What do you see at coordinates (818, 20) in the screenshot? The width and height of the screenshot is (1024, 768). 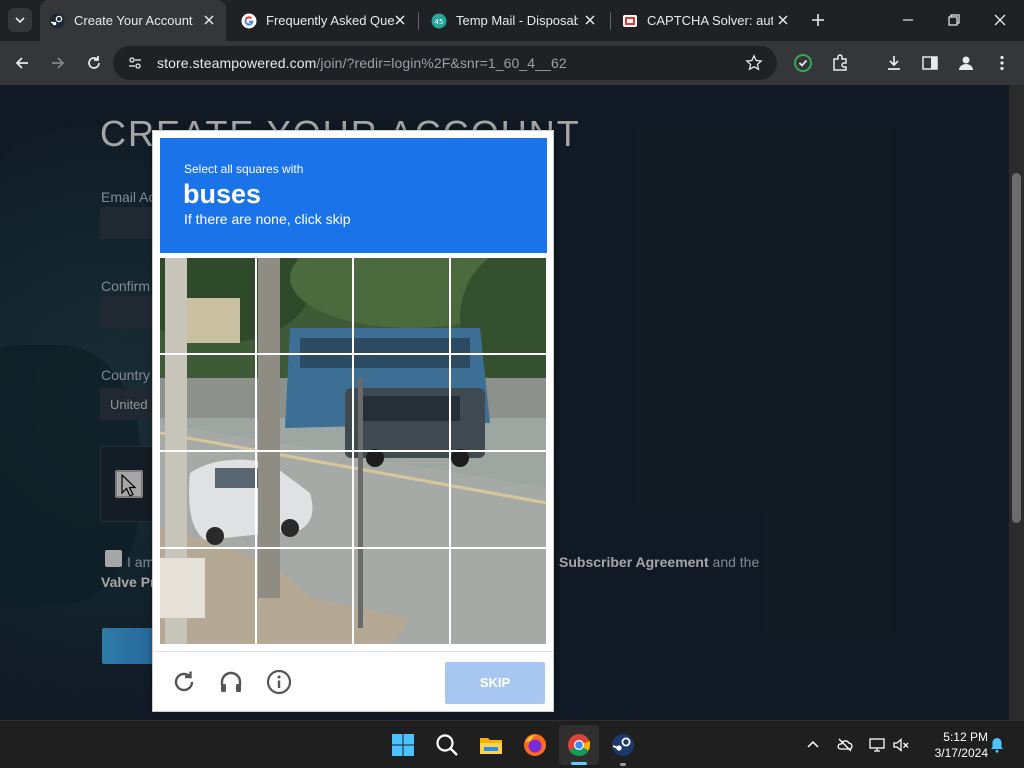 I see `new-tab-icon` at bounding box center [818, 20].